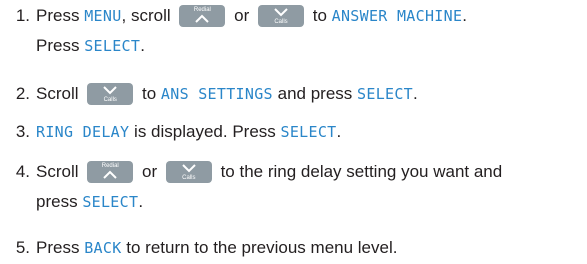 This screenshot has width=587, height=264. What do you see at coordinates (146, 15) in the screenshot?
I see `step-text: , scroll` at bounding box center [146, 15].